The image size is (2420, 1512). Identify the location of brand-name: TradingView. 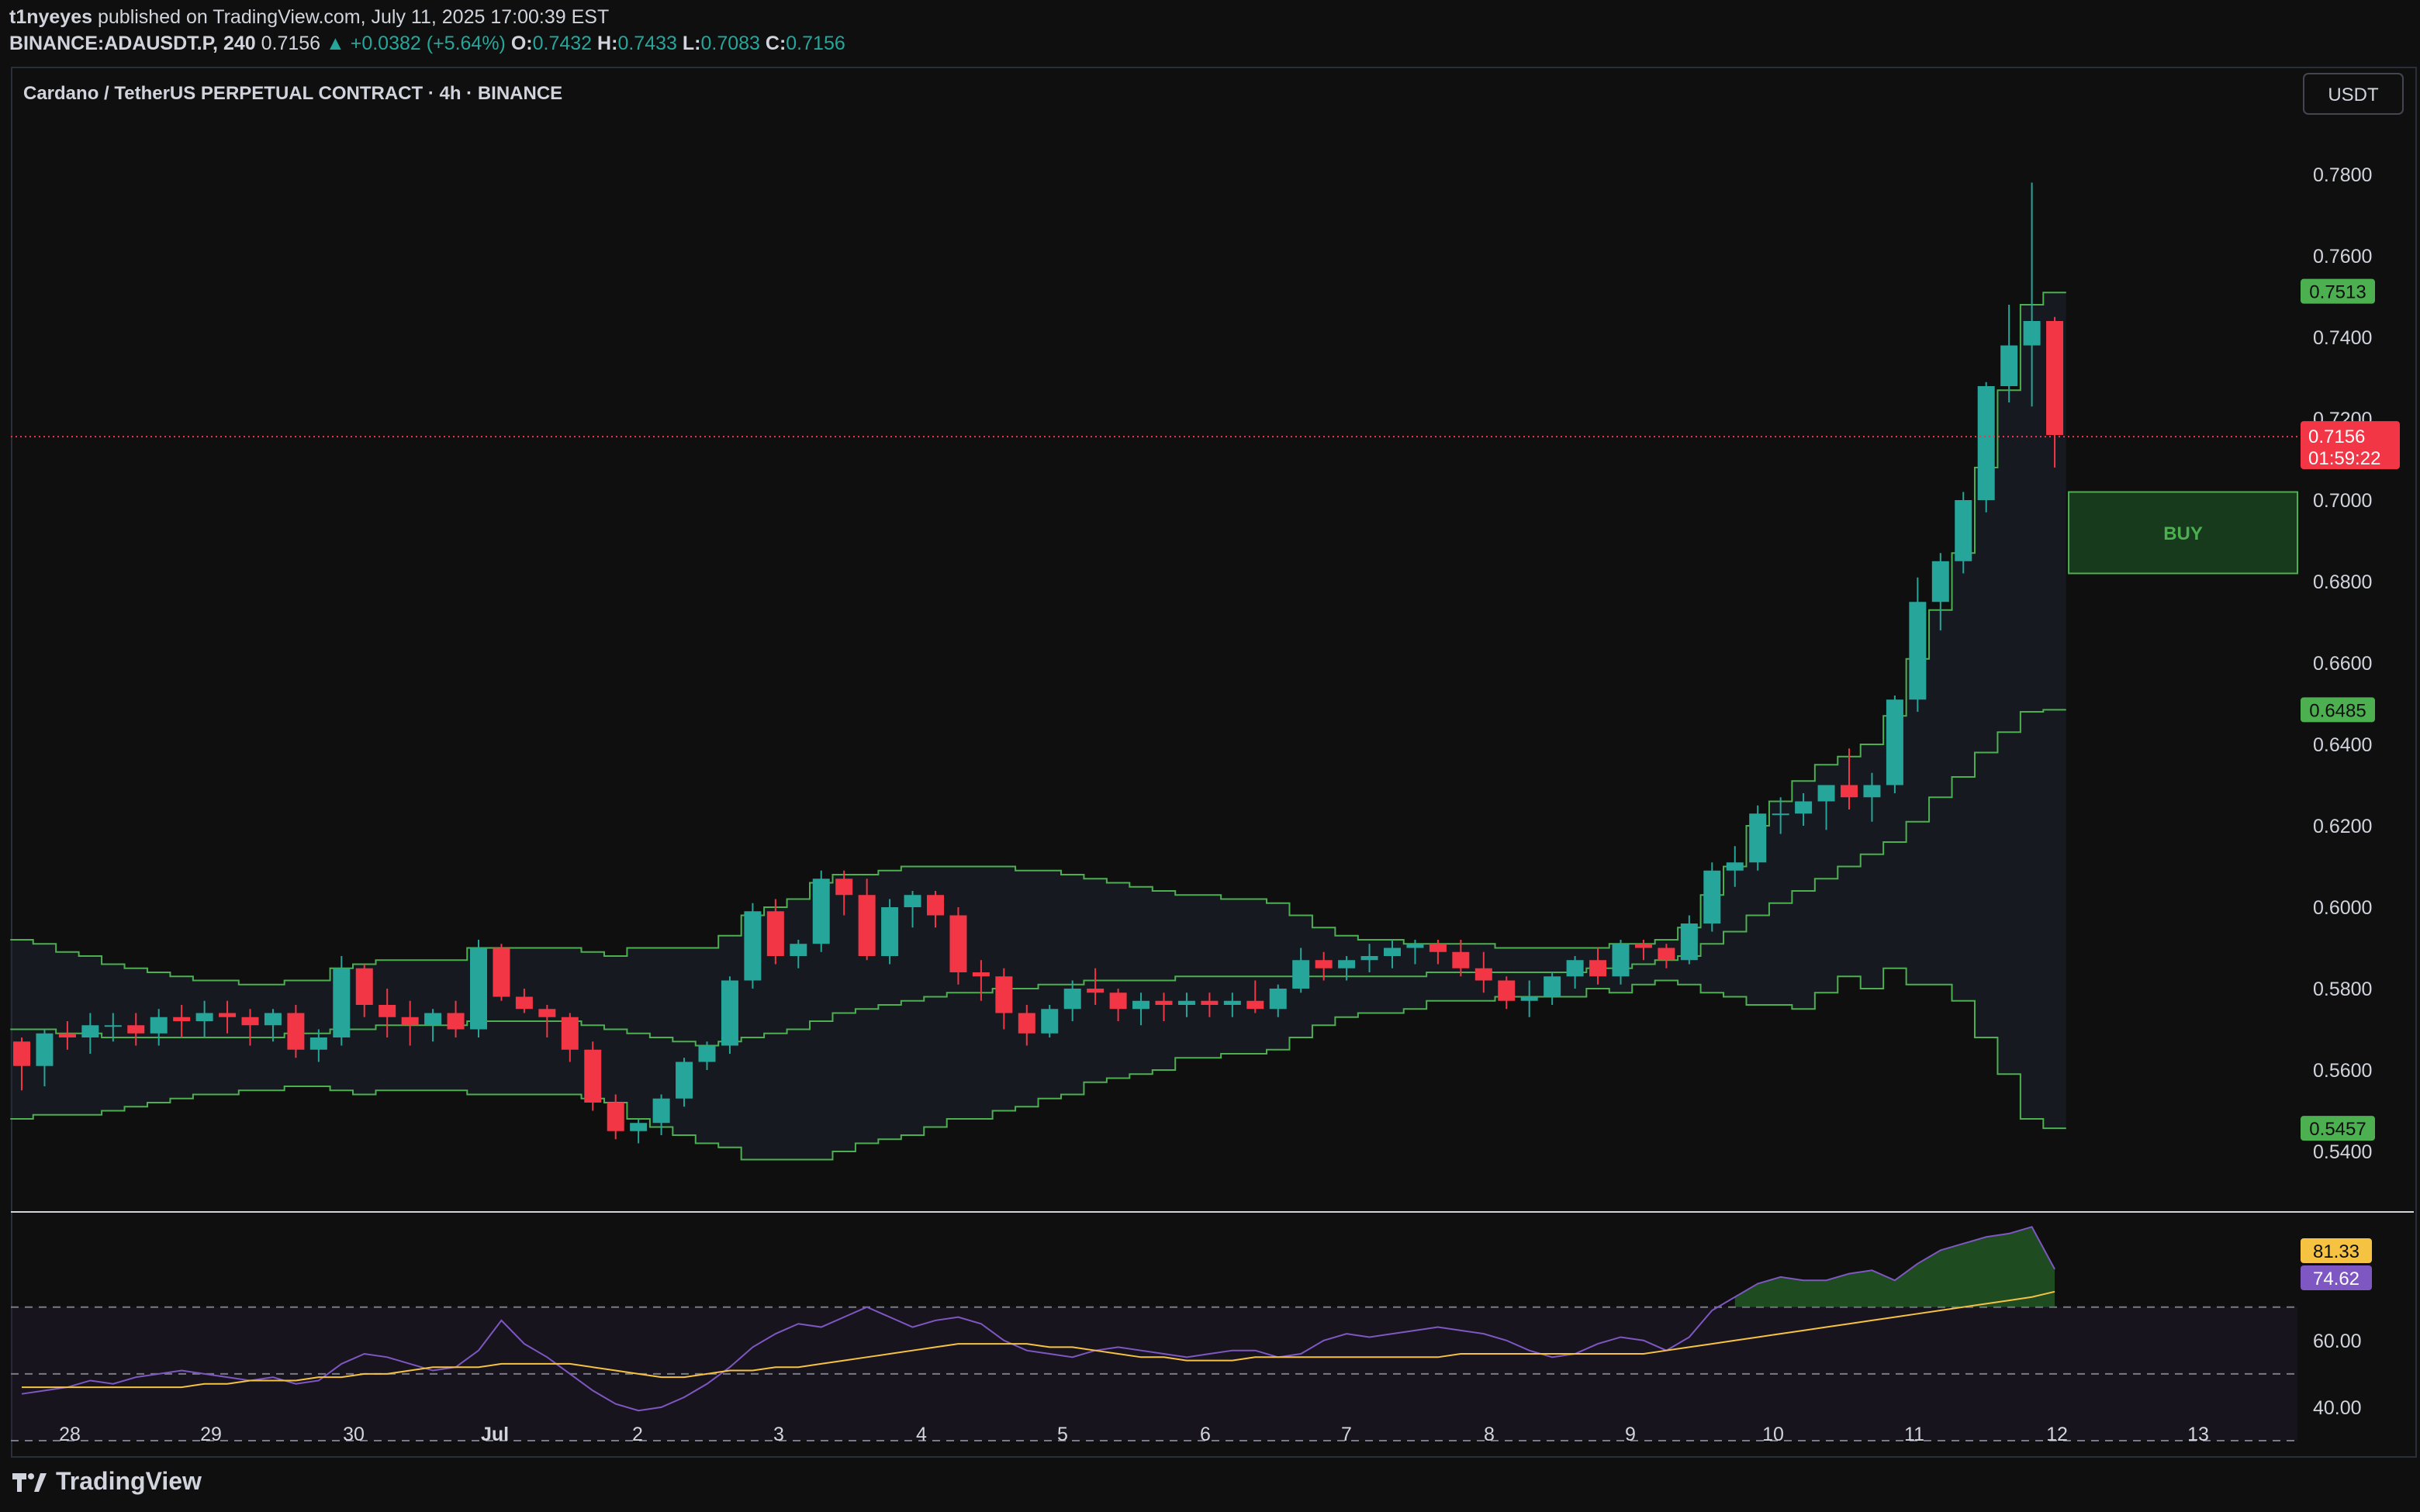
(129, 1481).